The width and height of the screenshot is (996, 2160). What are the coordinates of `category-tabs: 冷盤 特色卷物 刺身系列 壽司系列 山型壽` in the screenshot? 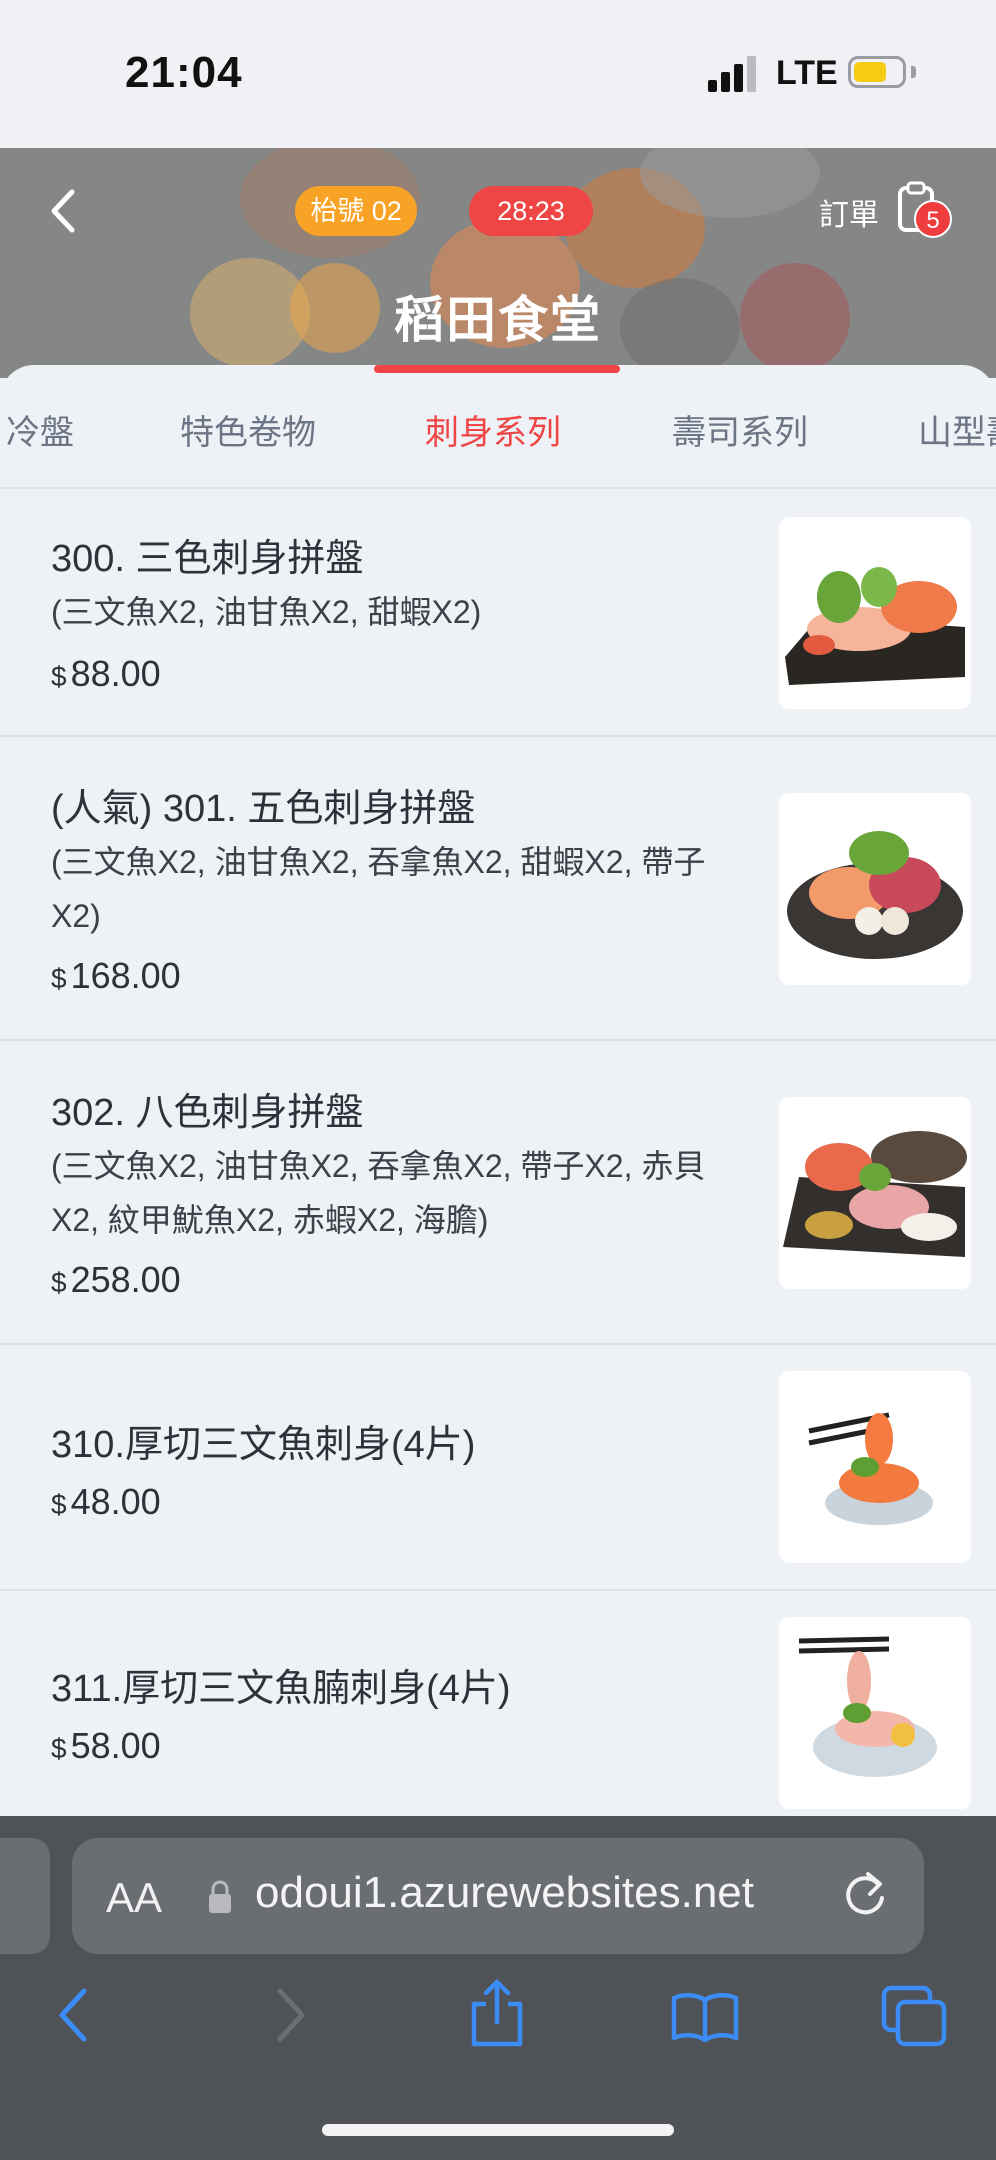 It's located at (498, 426).